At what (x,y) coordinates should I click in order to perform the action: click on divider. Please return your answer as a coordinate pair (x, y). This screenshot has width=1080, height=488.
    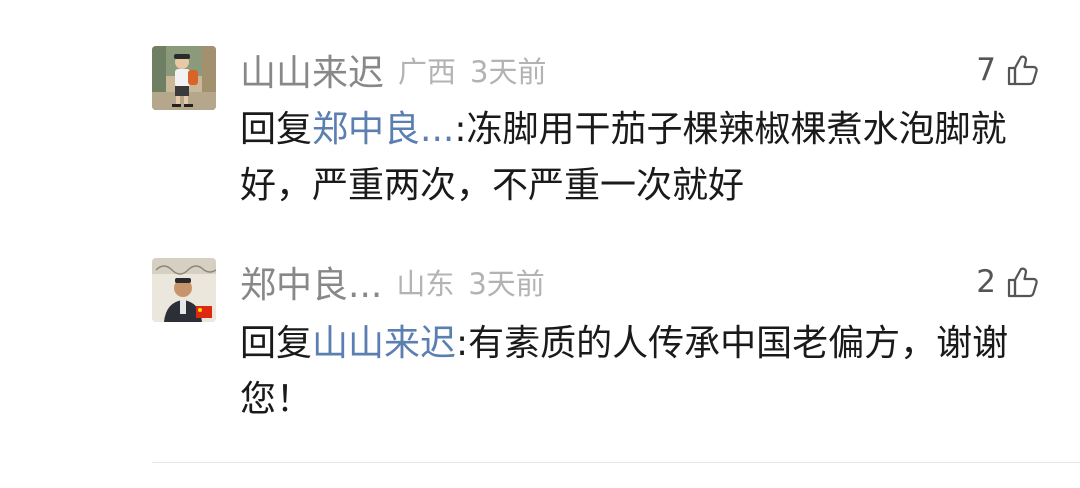
    Looking at the image, I should click on (616, 462).